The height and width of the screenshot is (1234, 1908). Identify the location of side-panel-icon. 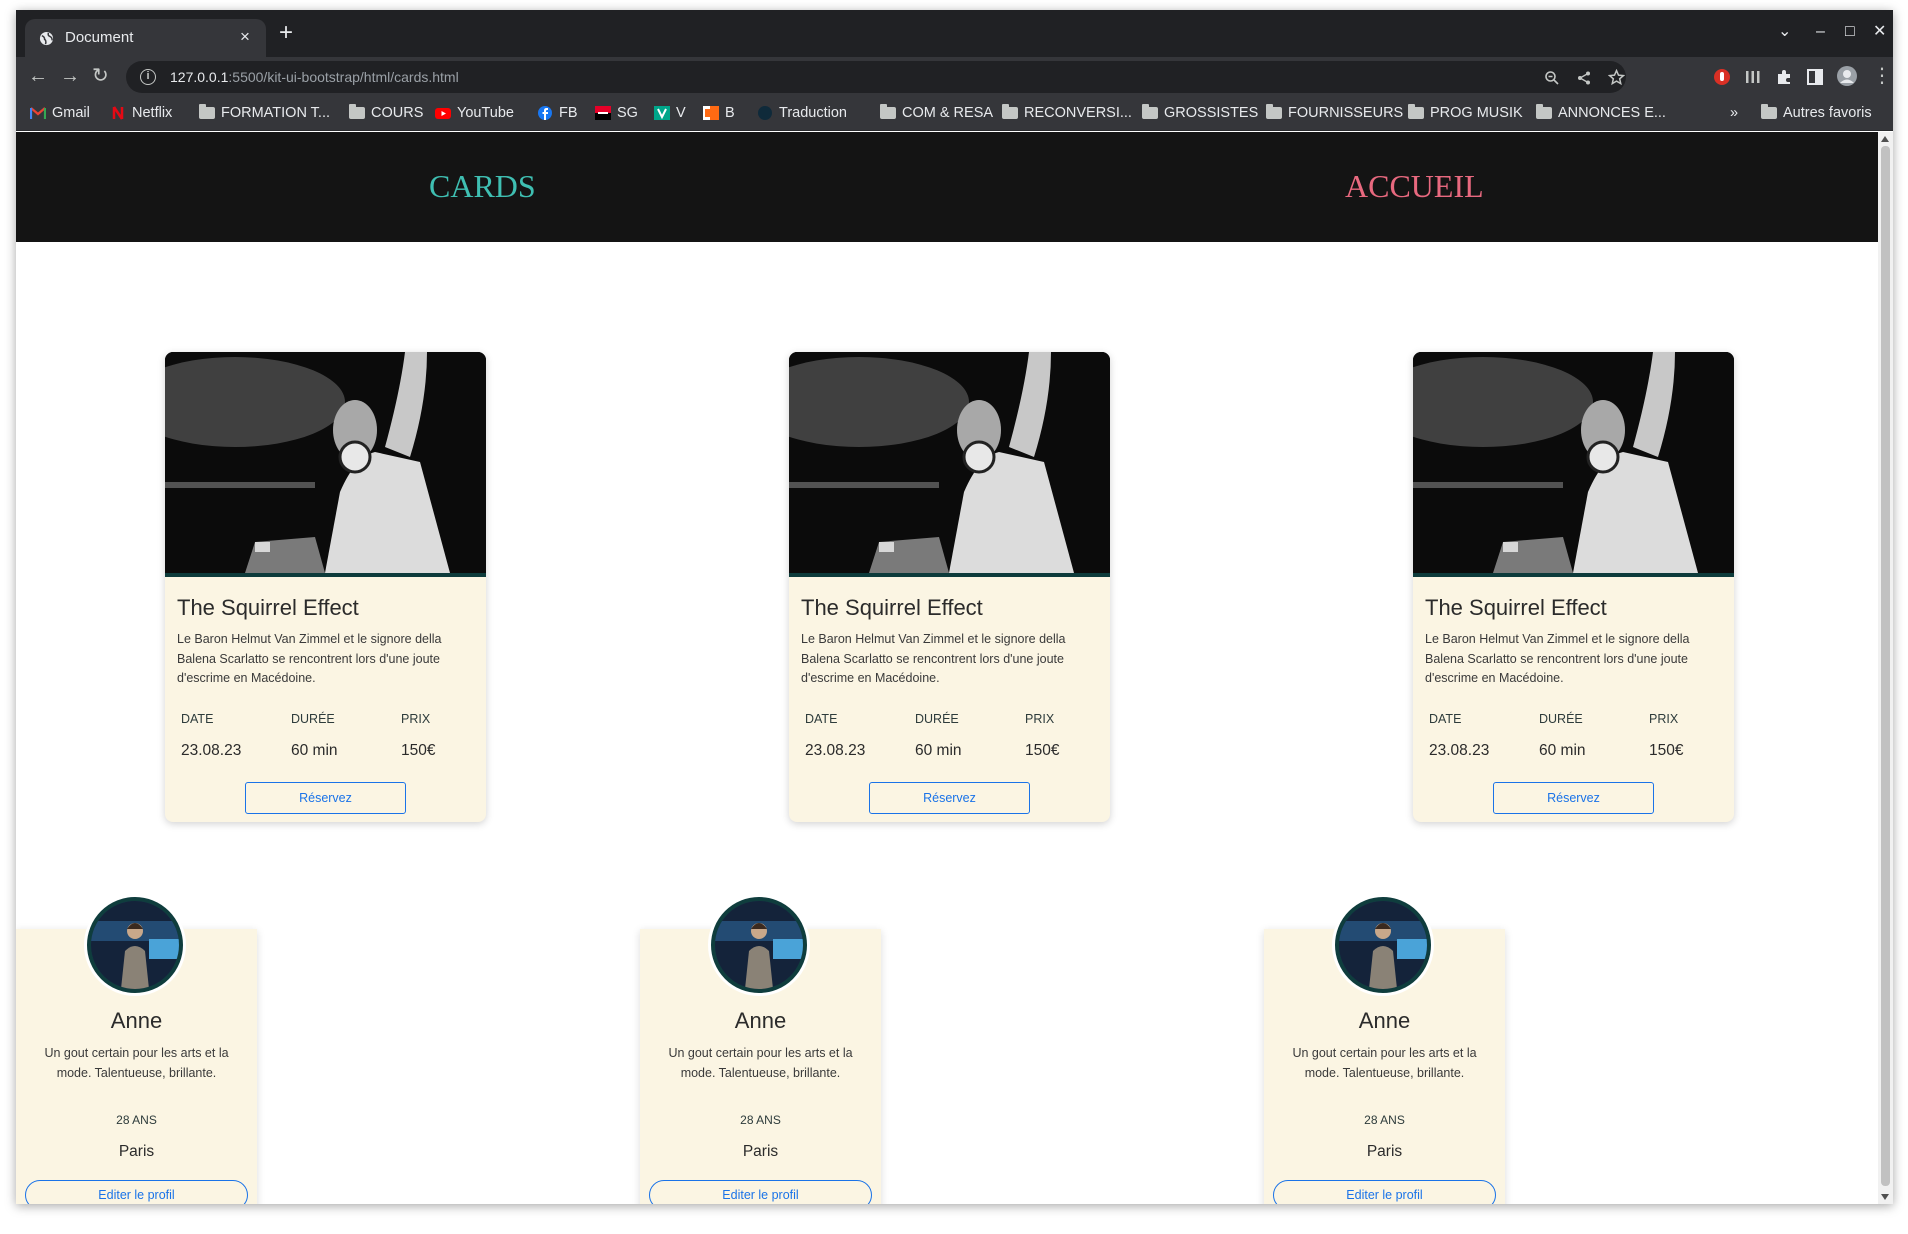
(1815, 77).